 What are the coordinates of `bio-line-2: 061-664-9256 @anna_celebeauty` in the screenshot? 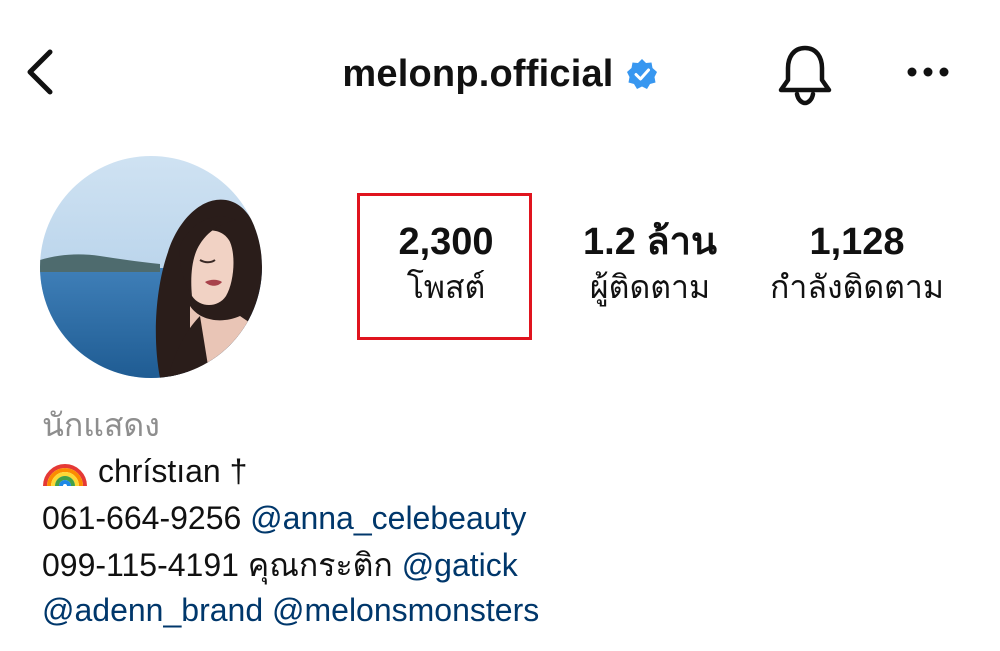 It's located at (284, 518).